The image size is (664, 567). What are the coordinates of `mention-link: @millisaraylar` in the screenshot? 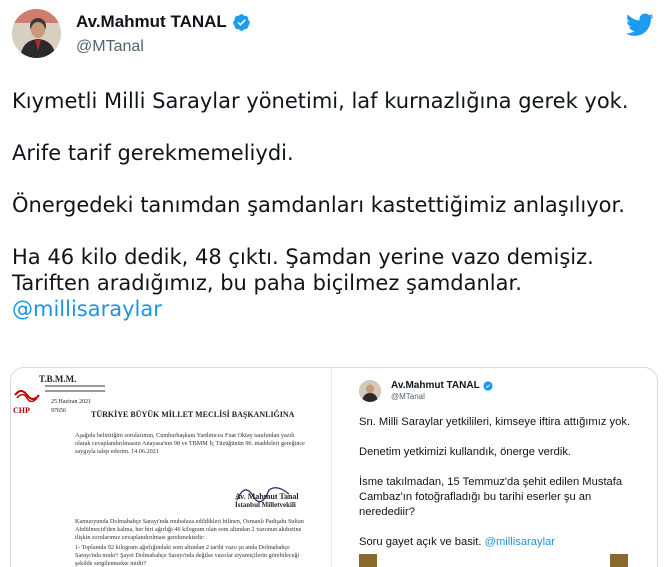 It's located at (334, 309).